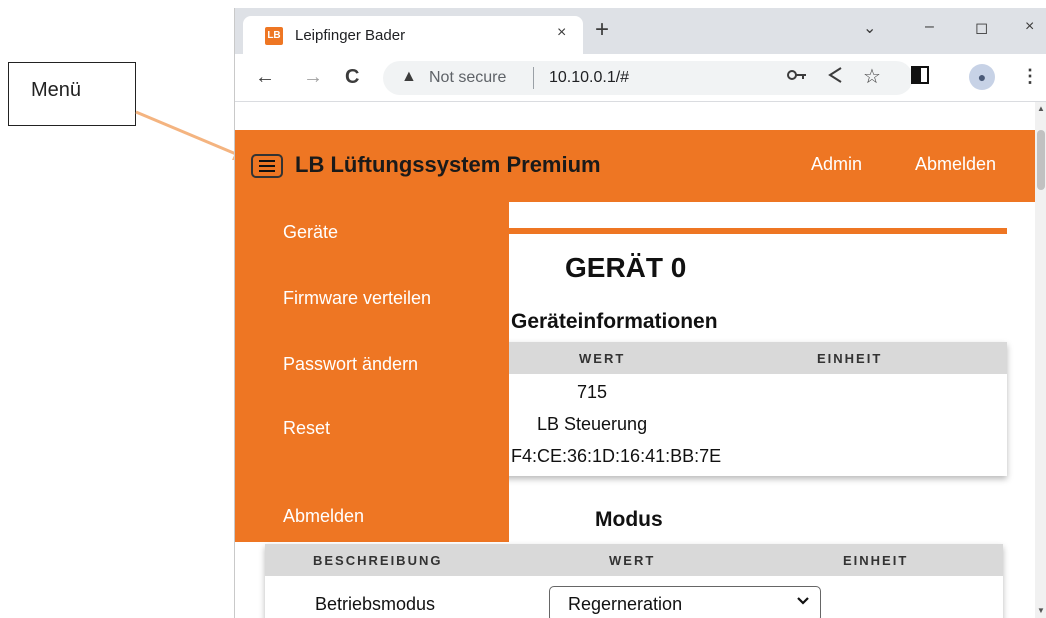 This screenshot has width=1046, height=618. I want to click on info-row-1-wert: 715, so click(592, 392).